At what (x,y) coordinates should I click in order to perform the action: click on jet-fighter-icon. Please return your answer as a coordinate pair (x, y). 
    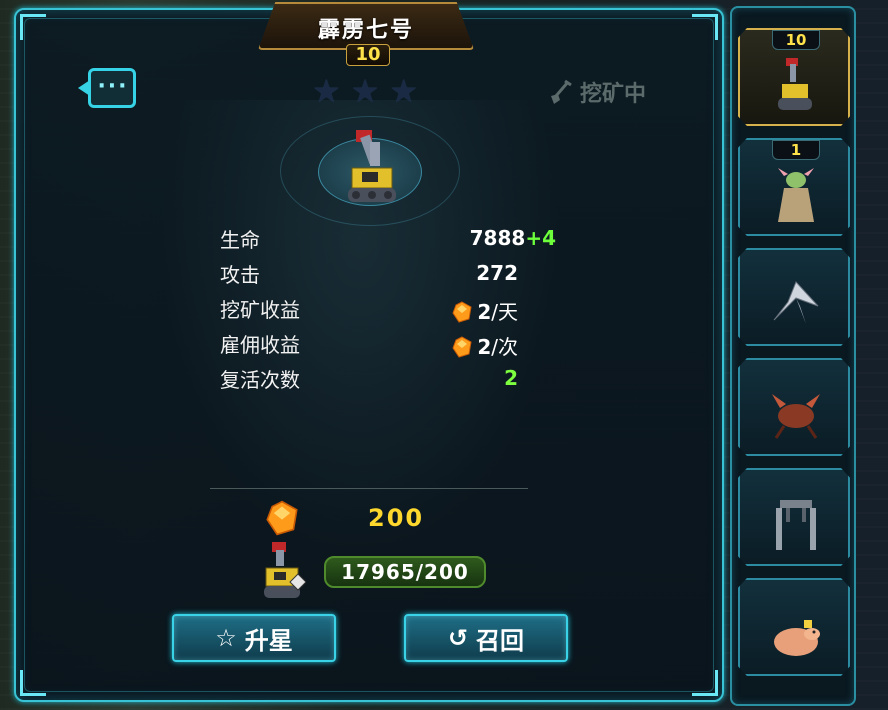
    Looking at the image, I should click on (796, 306).